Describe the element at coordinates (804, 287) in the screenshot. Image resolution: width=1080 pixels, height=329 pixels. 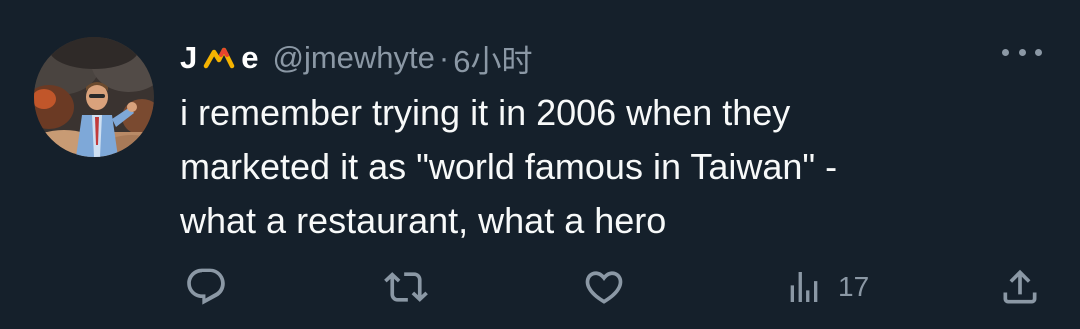
I see `views-icon` at that location.